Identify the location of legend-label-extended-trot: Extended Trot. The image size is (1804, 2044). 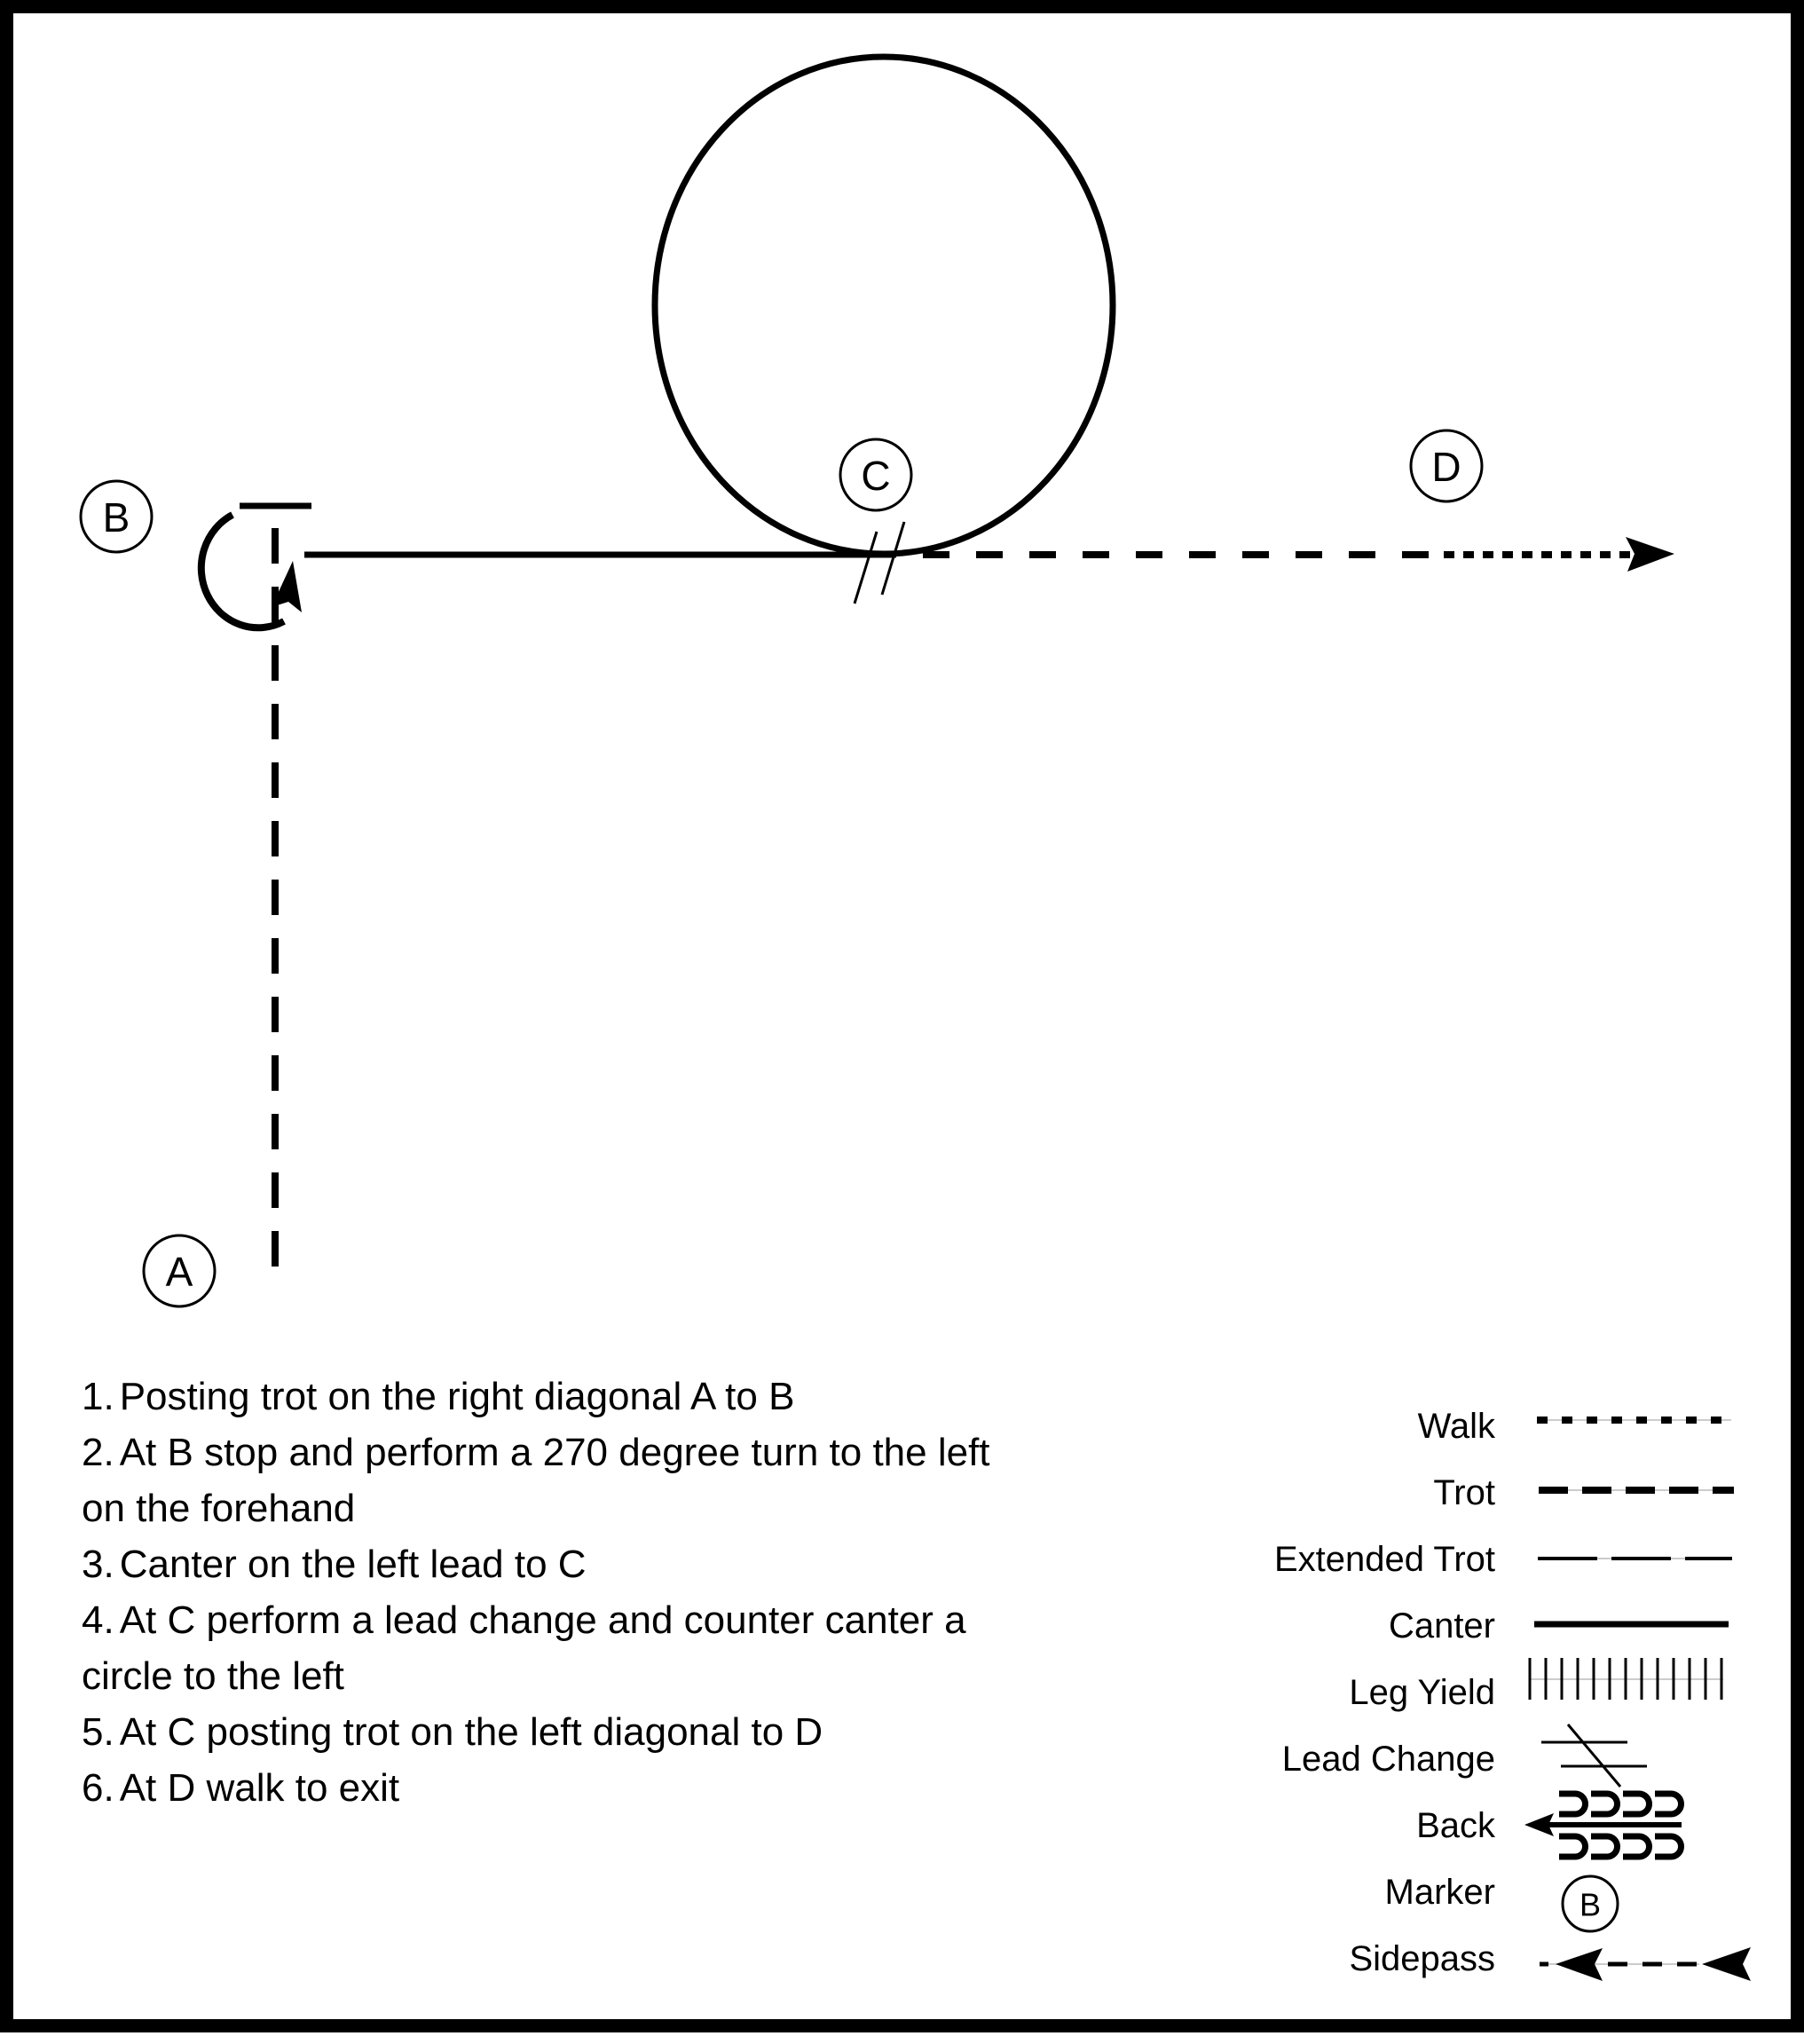
(1384, 1559).